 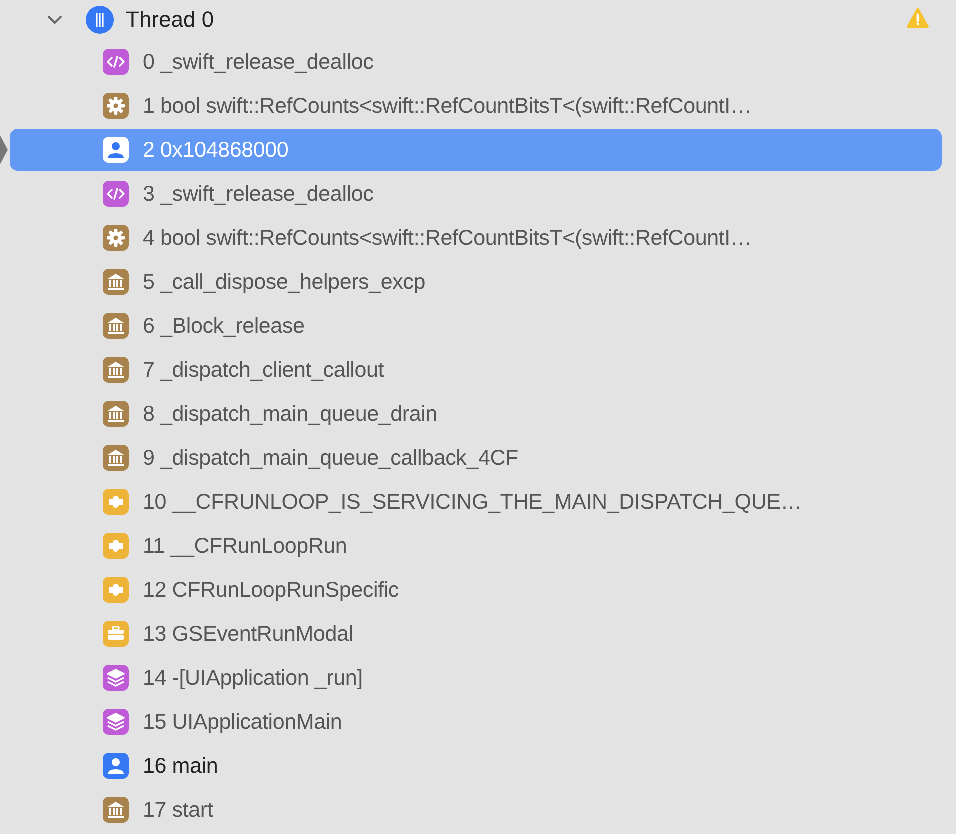 I want to click on stack-frame-row: 16 main, so click(x=476, y=766).